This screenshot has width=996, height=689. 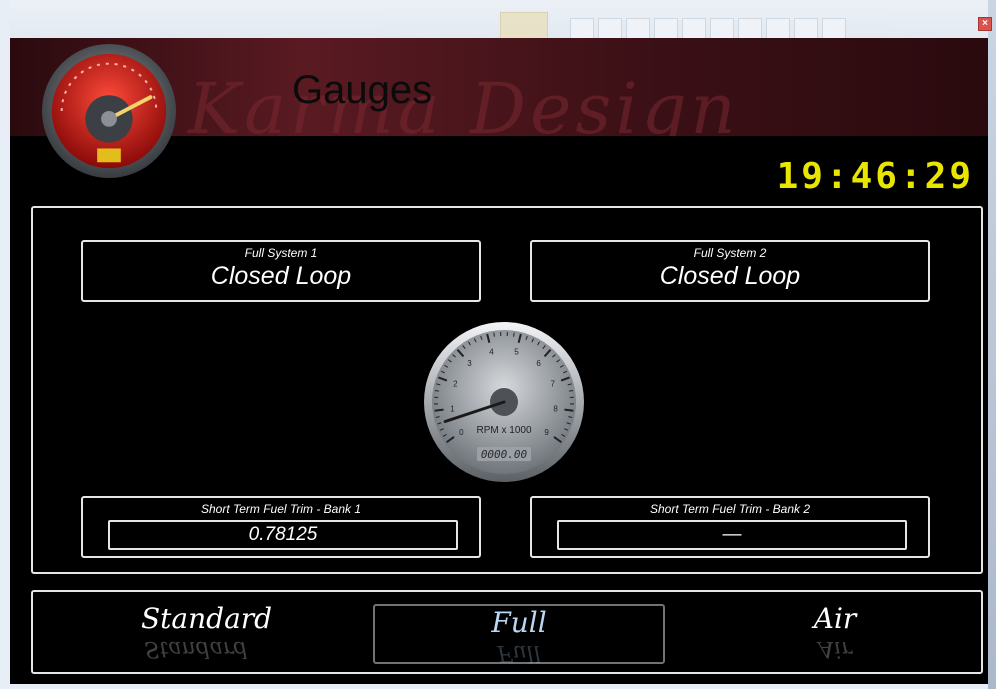 What do you see at coordinates (207, 618) in the screenshot?
I see `mode-standard-label: Standard` at bounding box center [207, 618].